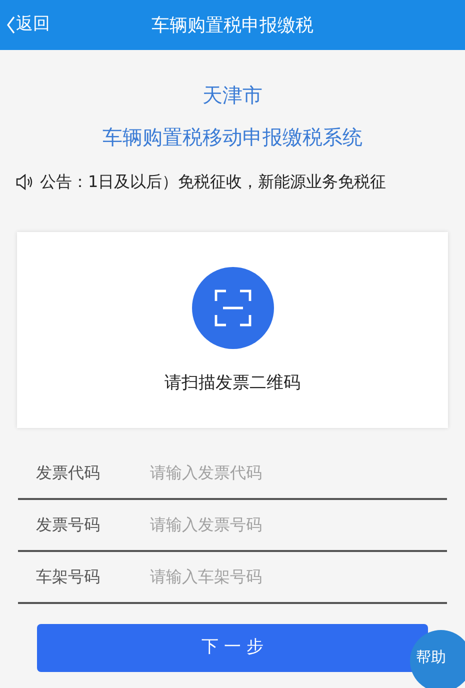 The height and width of the screenshot is (688, 465). I want to click on speaker-icon, so click(25, 182).